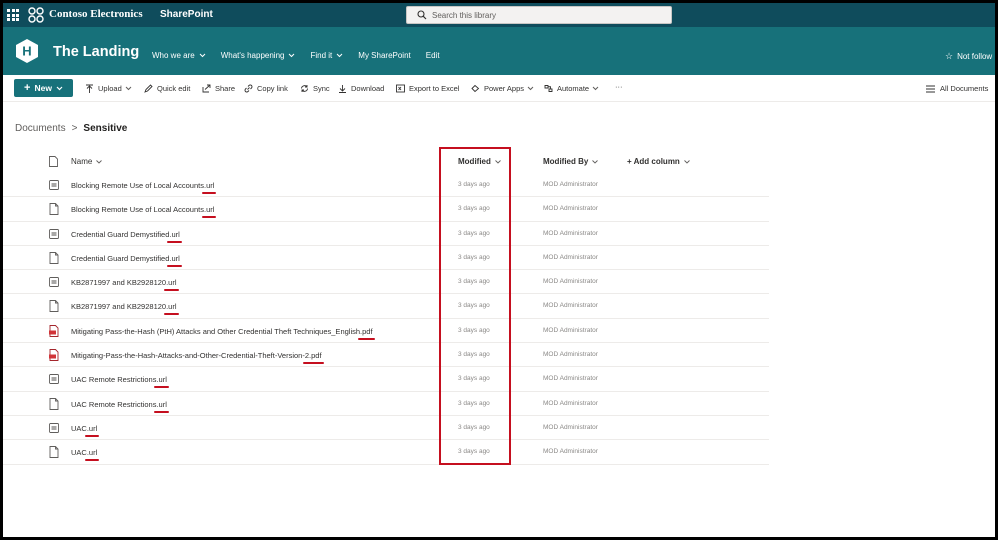  What do you see at coordinates (186, 14) in the screenshot?
I see `app-name: SharePoint` at bounding box center [186, 14].